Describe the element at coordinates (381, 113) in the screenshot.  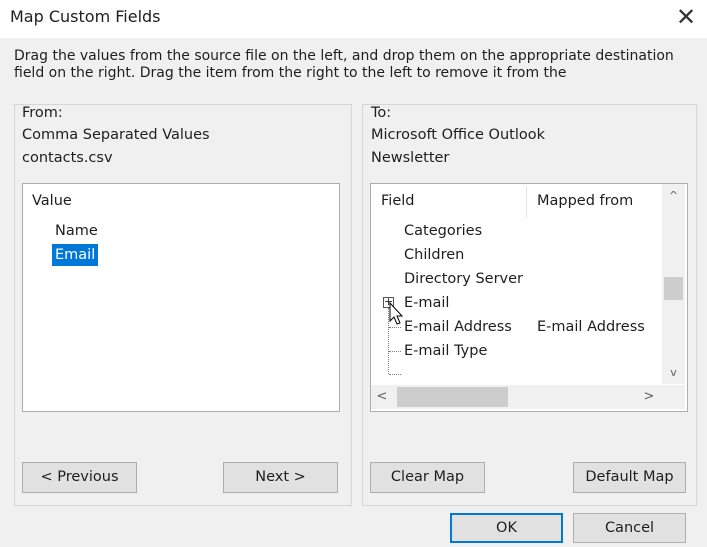
I see `to-label: To:` at that location.